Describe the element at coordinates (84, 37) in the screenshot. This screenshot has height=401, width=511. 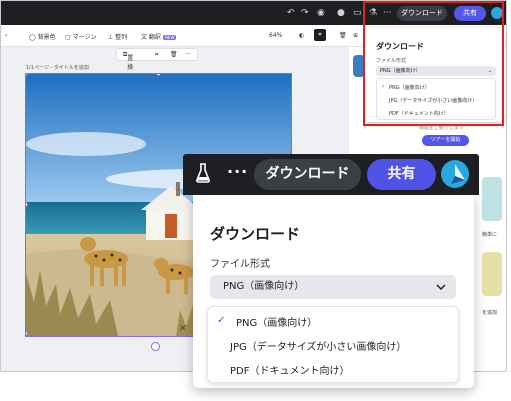
I see `toolbar-item-label: マージン` at that location.